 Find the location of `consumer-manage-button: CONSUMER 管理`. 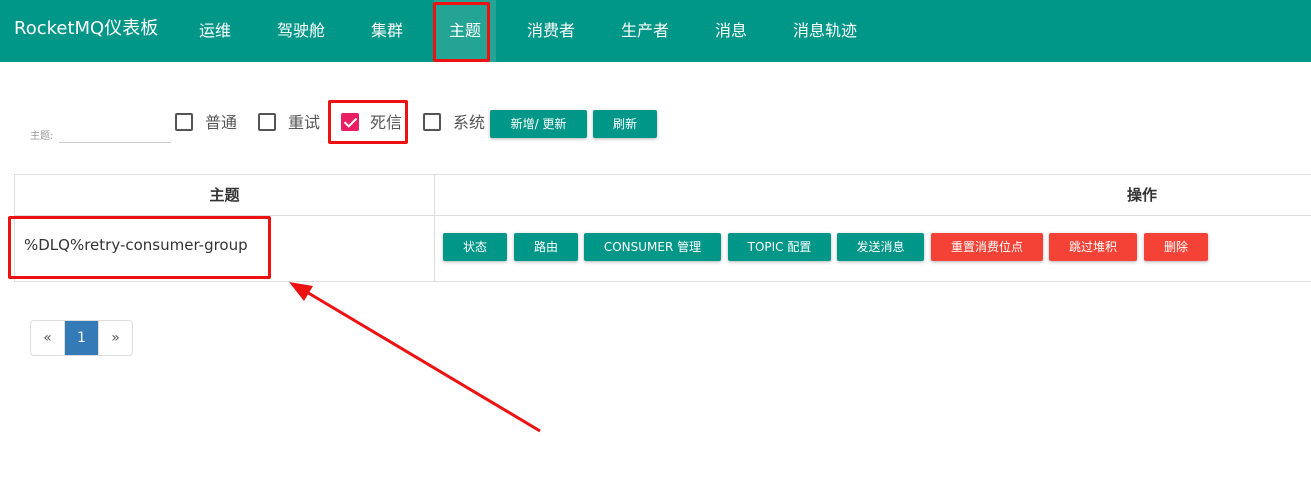

consumer-manage-button: CONSUMER 管理 is located at coordinates (652, 247).